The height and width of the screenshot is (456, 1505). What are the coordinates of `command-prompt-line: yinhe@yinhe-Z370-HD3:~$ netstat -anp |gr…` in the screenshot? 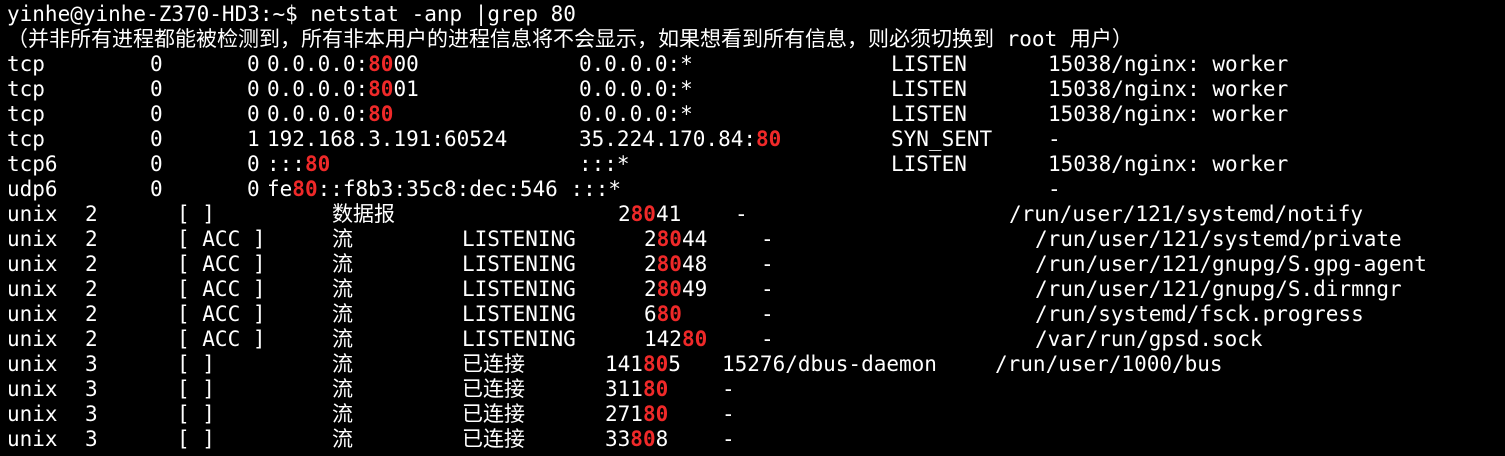 It's located at (291, 14).